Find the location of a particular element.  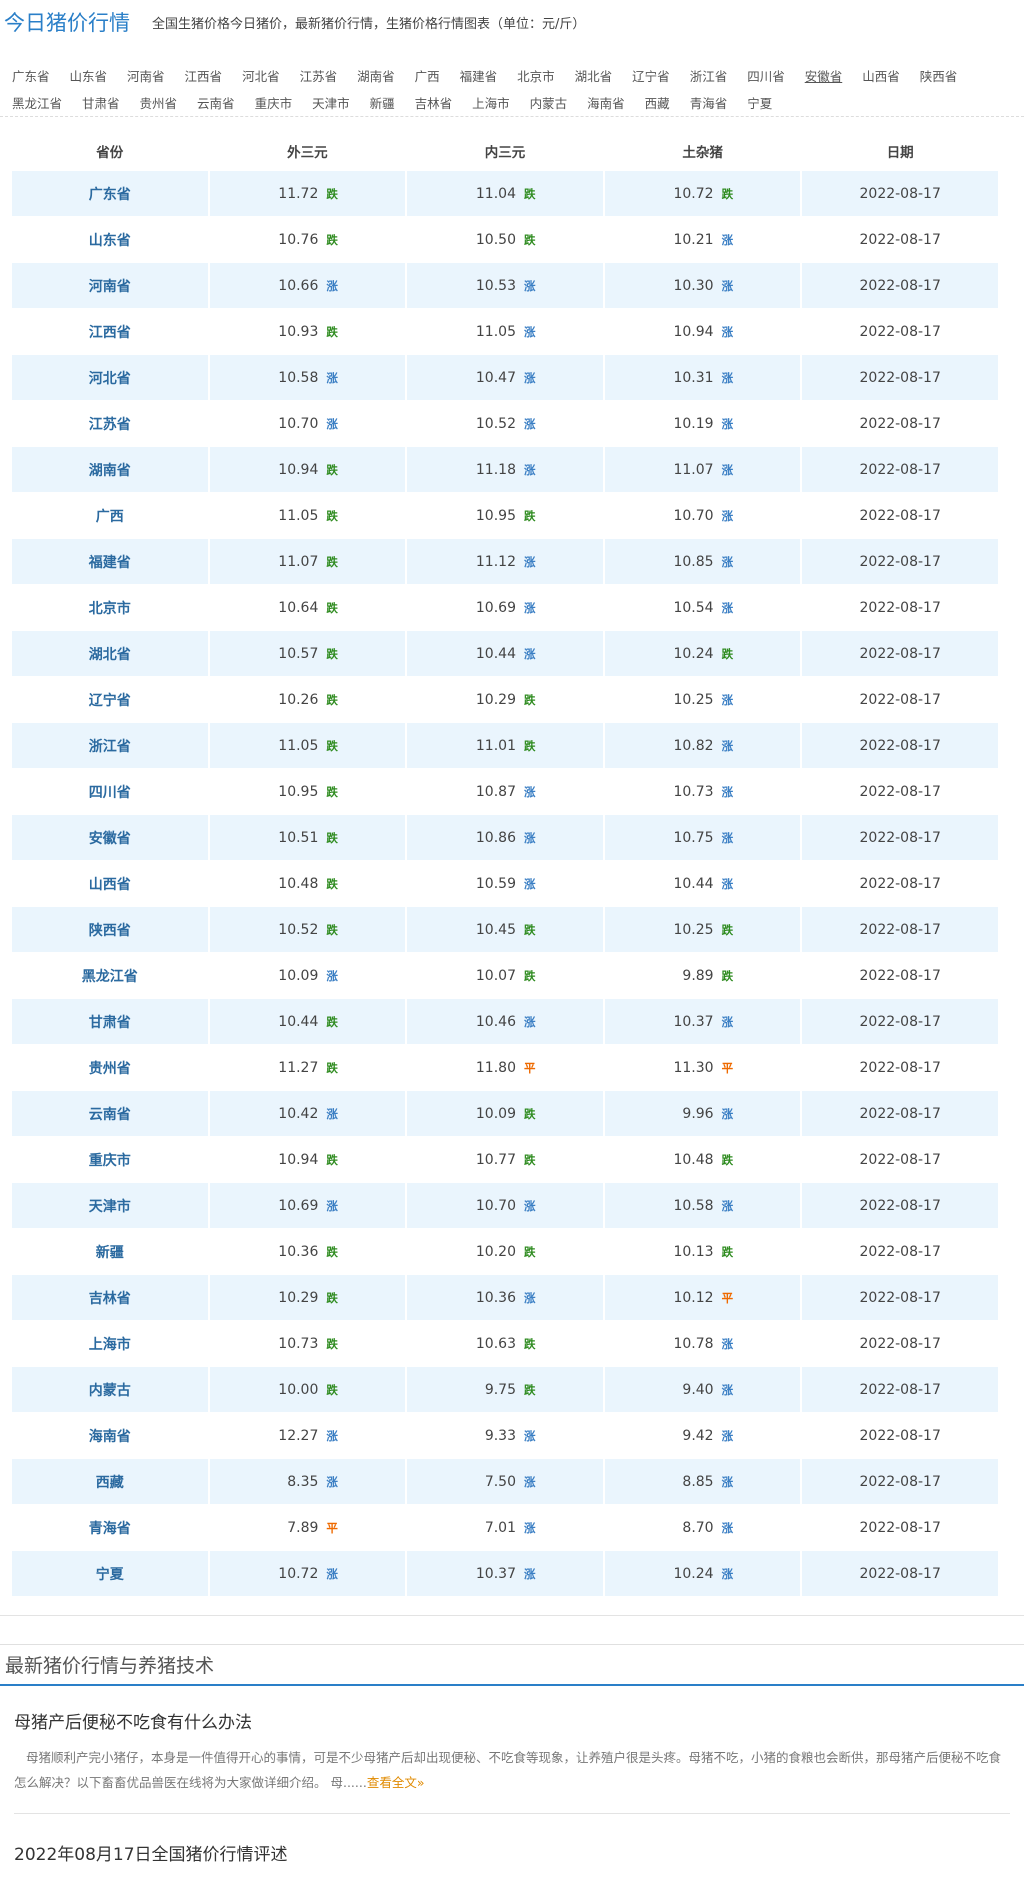

province-link: 吉林省 is located at coordinates (434, 102).